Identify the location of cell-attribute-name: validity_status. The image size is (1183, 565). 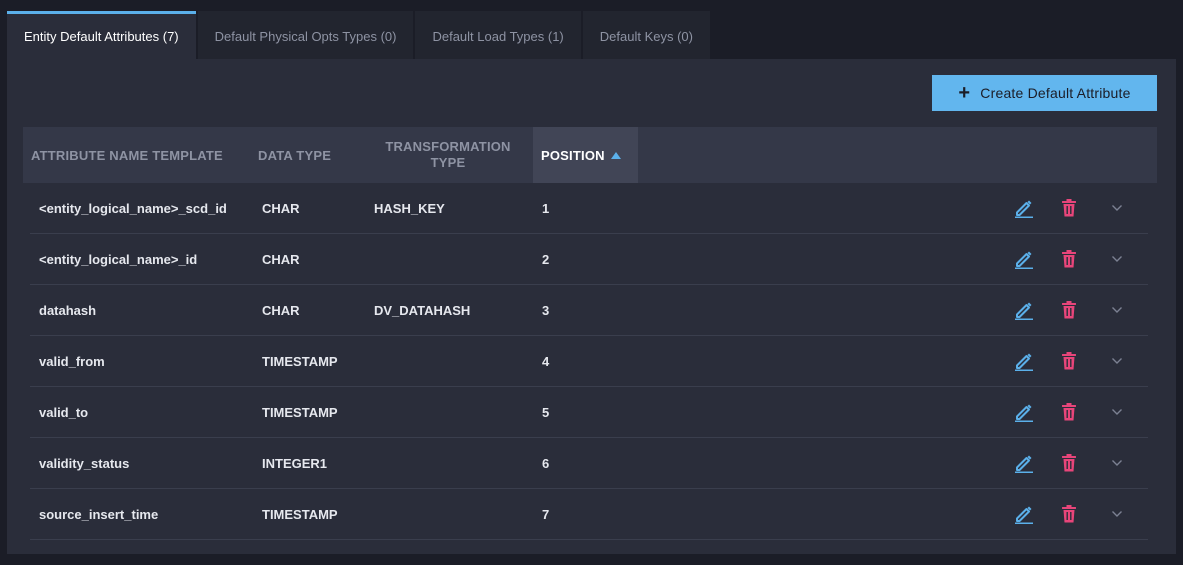
(84, 463).